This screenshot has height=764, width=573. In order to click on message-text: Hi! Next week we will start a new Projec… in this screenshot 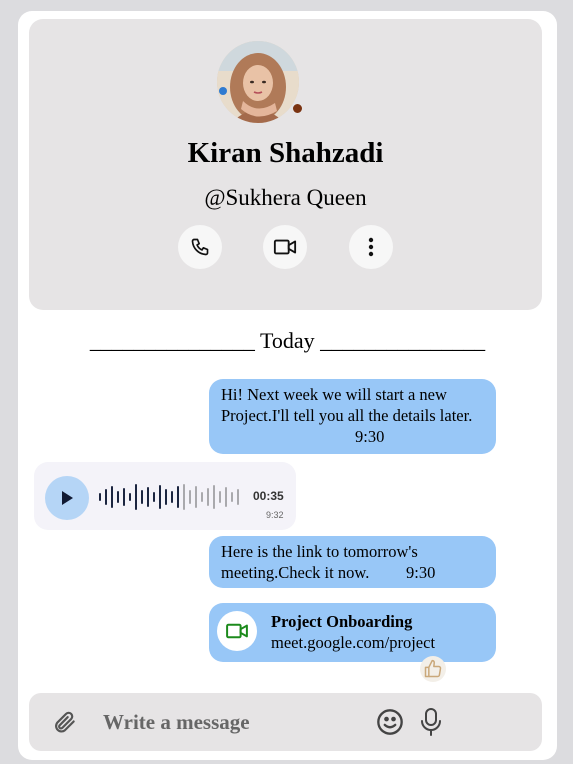, I will do `click(347, 405)`.